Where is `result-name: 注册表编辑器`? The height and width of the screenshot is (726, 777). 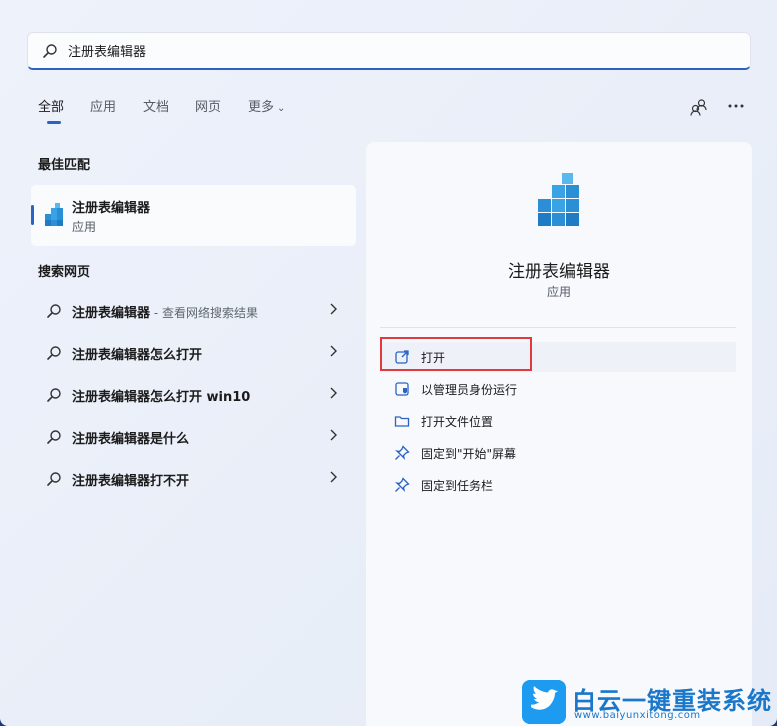 result-name: 注册表编辑器 is located at coordinates (111, 208).